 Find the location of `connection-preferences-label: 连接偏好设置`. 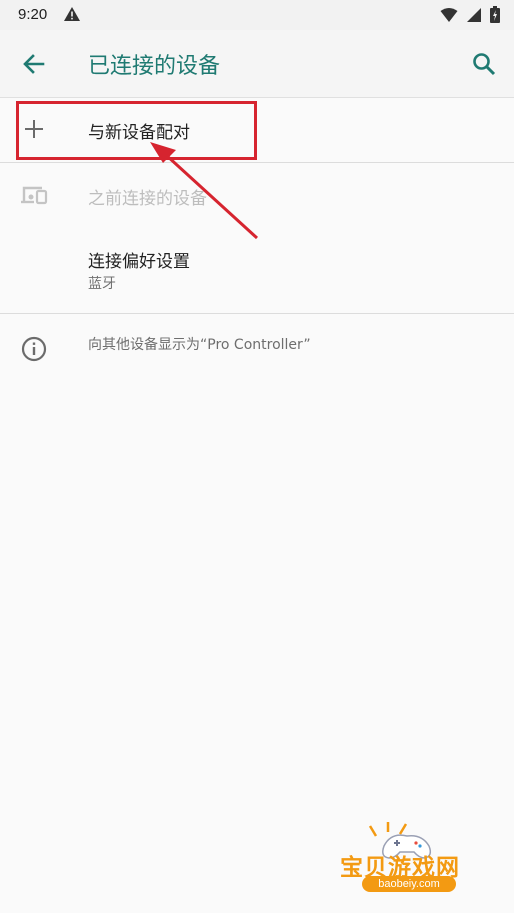

connection-preferences-label: 连接偏好设置 is located at coordinates (139, 262).